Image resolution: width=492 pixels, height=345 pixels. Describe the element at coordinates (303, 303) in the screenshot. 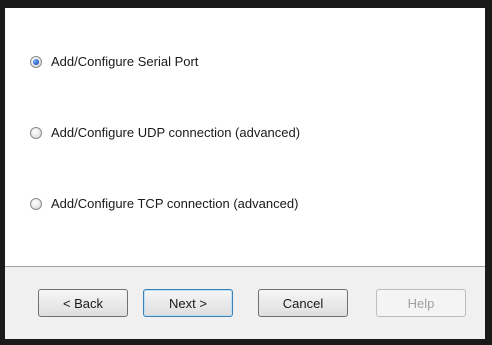

I see `cancel-button: Cancel` at that location.